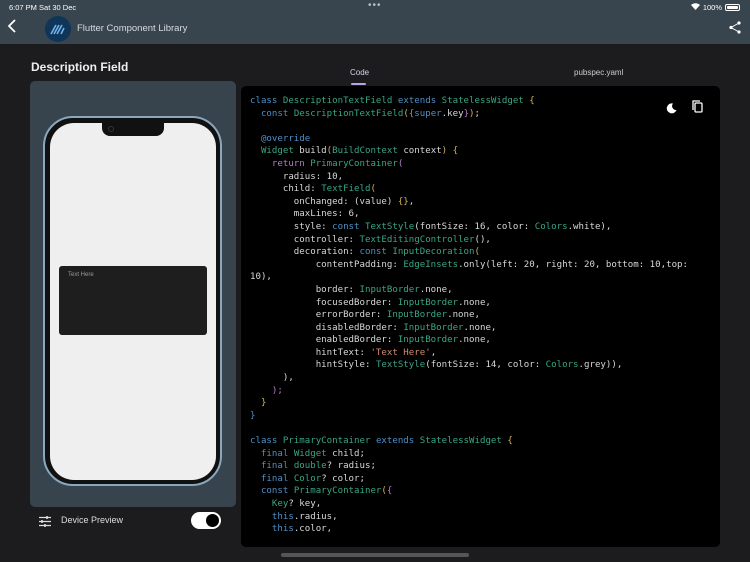 The width and height of the screenshot is (750, 562). Describe the element at coordinates (433, 252) in the screenshot. I see `code-token: InputDecoration` at that location.